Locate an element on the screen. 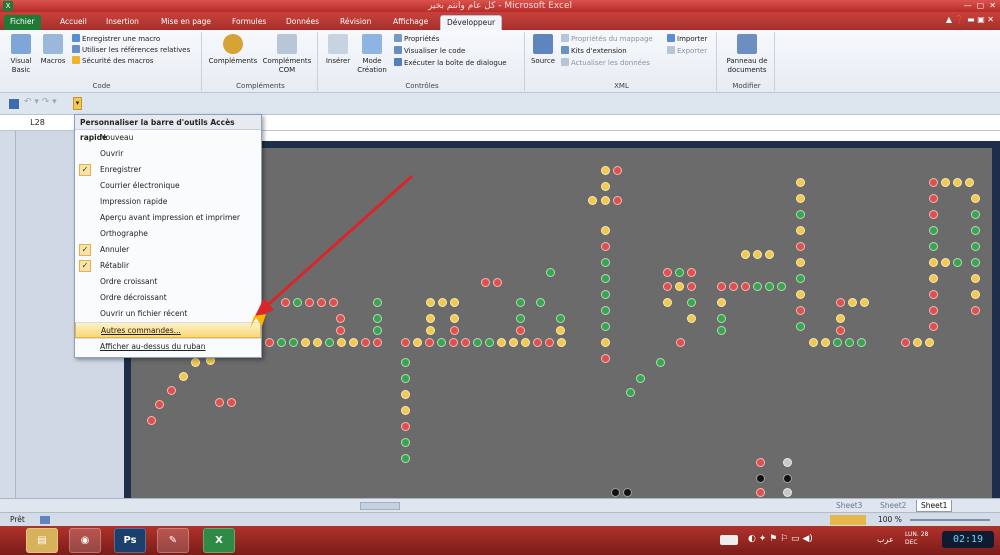  view-buttons is located at coordinates (848, 520).